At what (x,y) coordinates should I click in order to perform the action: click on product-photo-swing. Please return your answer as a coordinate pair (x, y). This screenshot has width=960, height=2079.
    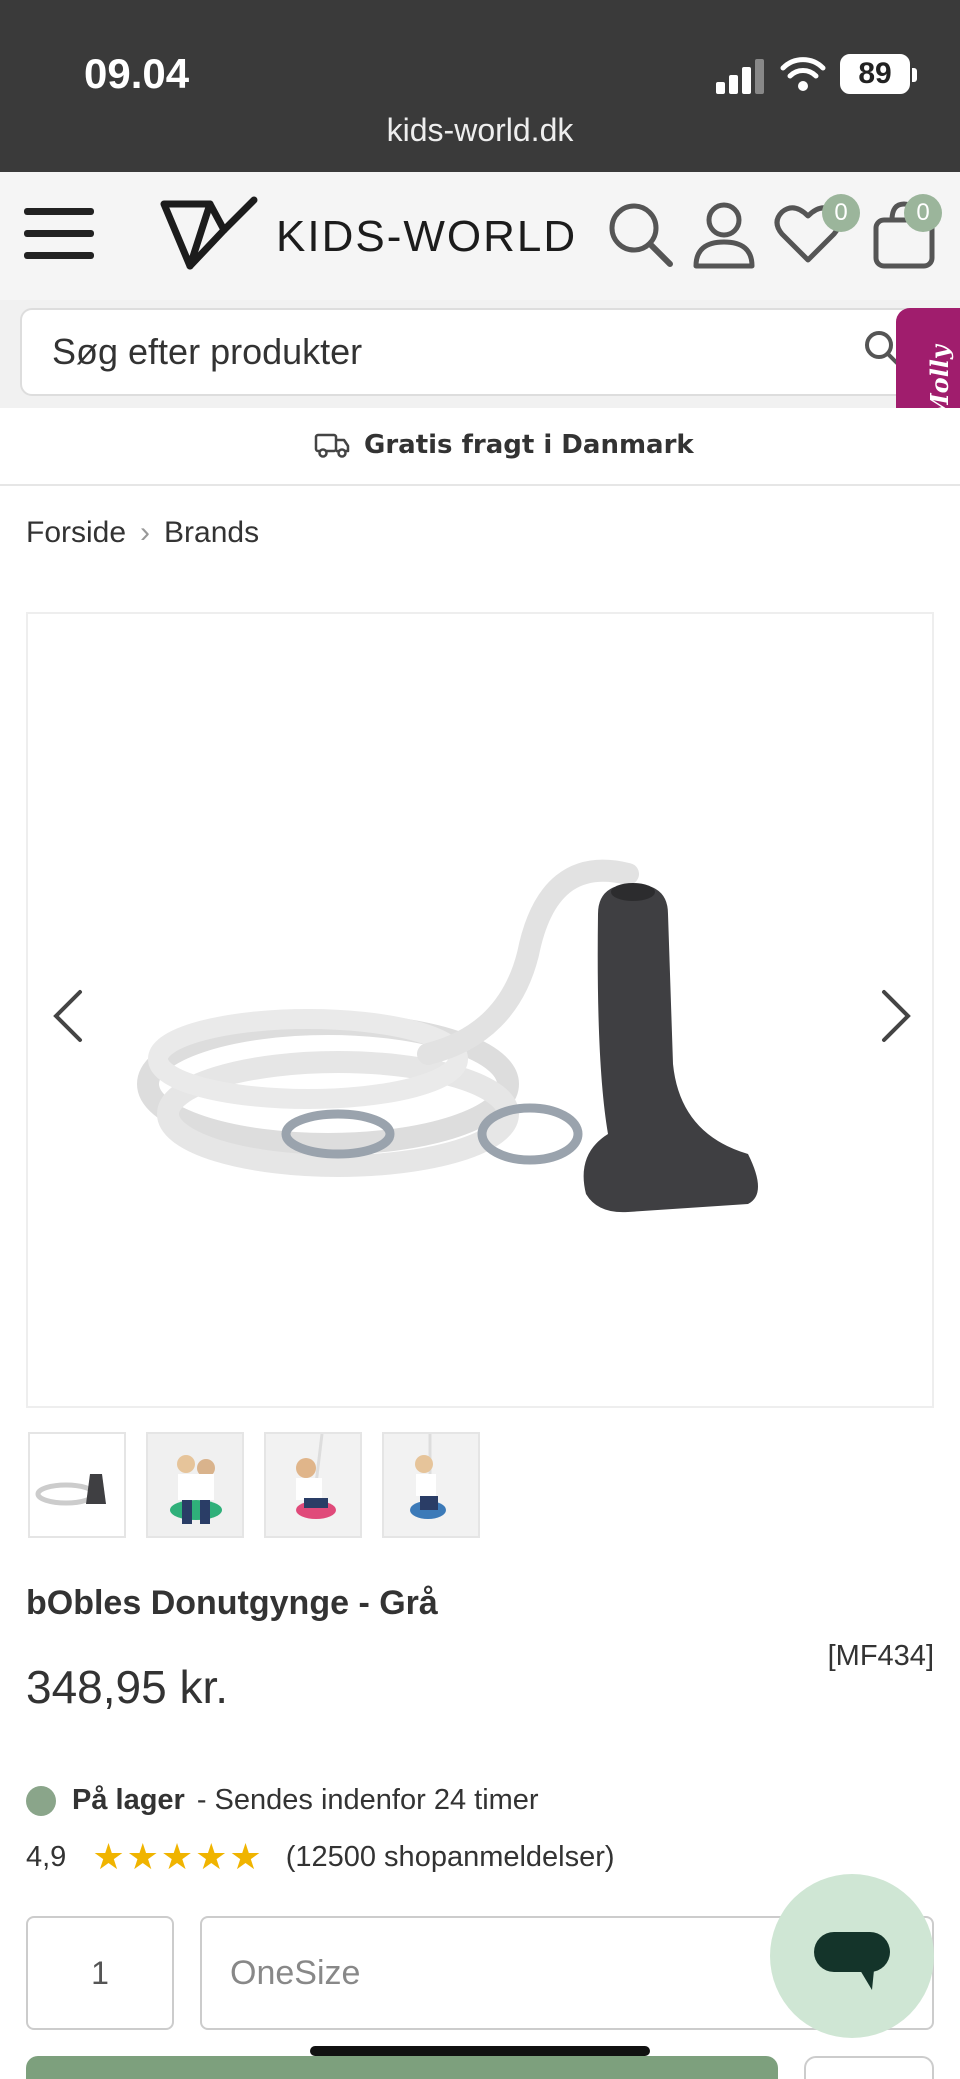
    Looking at the image, I should click on (447, 1036).